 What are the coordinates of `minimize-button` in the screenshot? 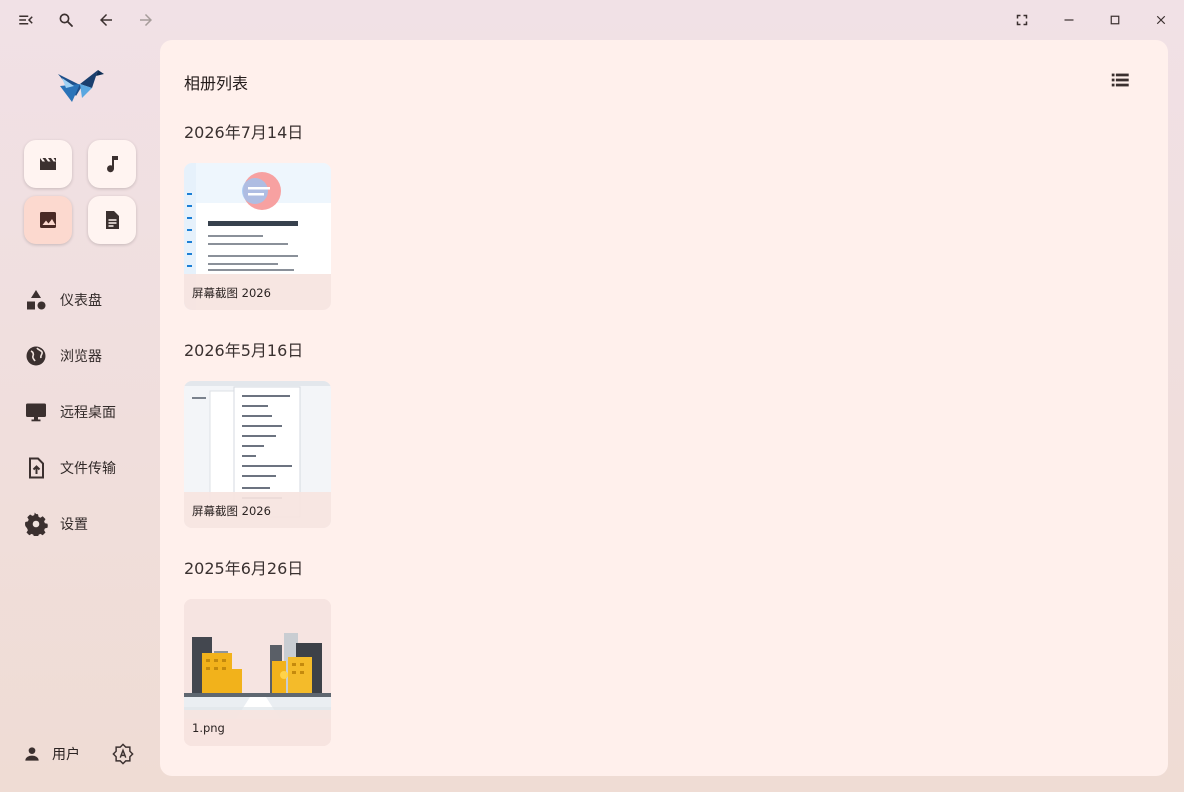 It's located at (1069, 20).